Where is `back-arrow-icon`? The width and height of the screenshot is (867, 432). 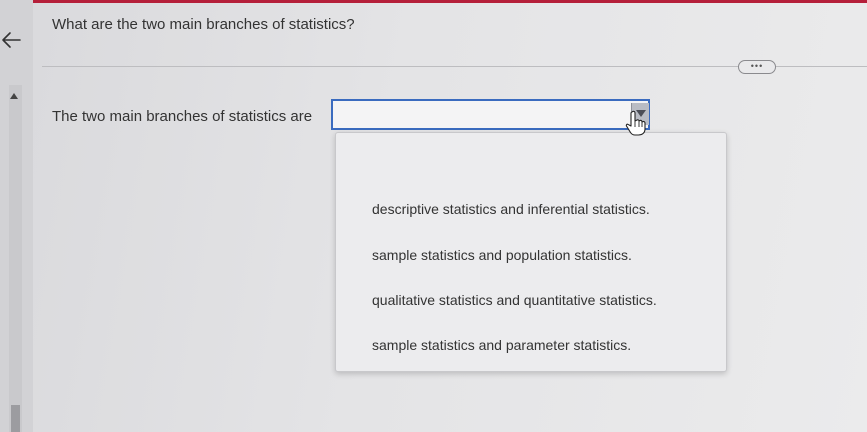 back-arrow-icon is located at coordinates (13, 40).